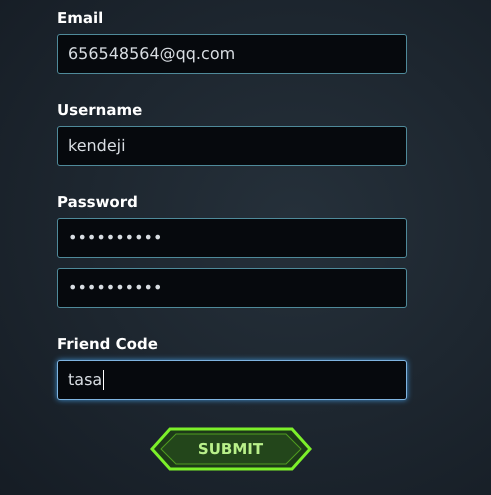 This screenshot has width=491, height=495. I want to click on input-field: kendeji, so click(232, 146).